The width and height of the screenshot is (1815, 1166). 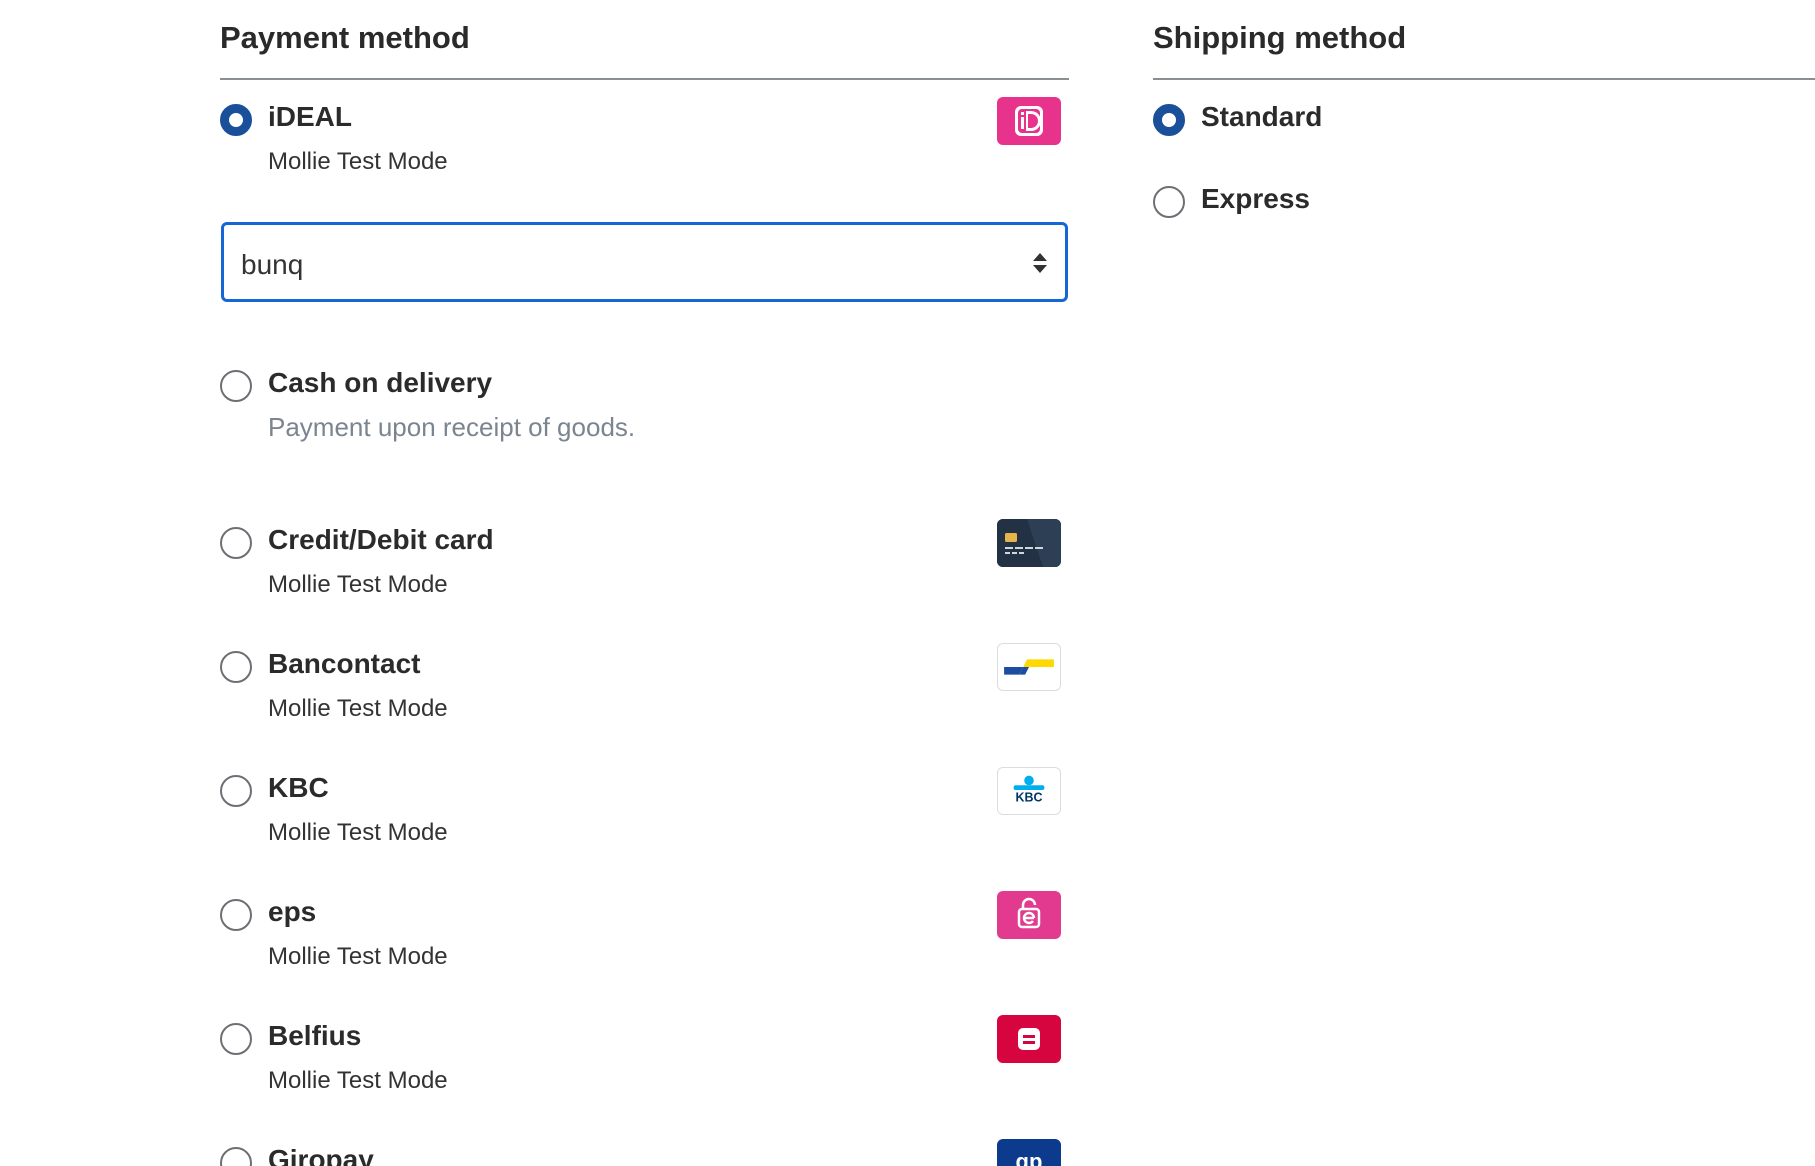 I want to click on option-title-standard: Standard, so click(x=1261, y=117).